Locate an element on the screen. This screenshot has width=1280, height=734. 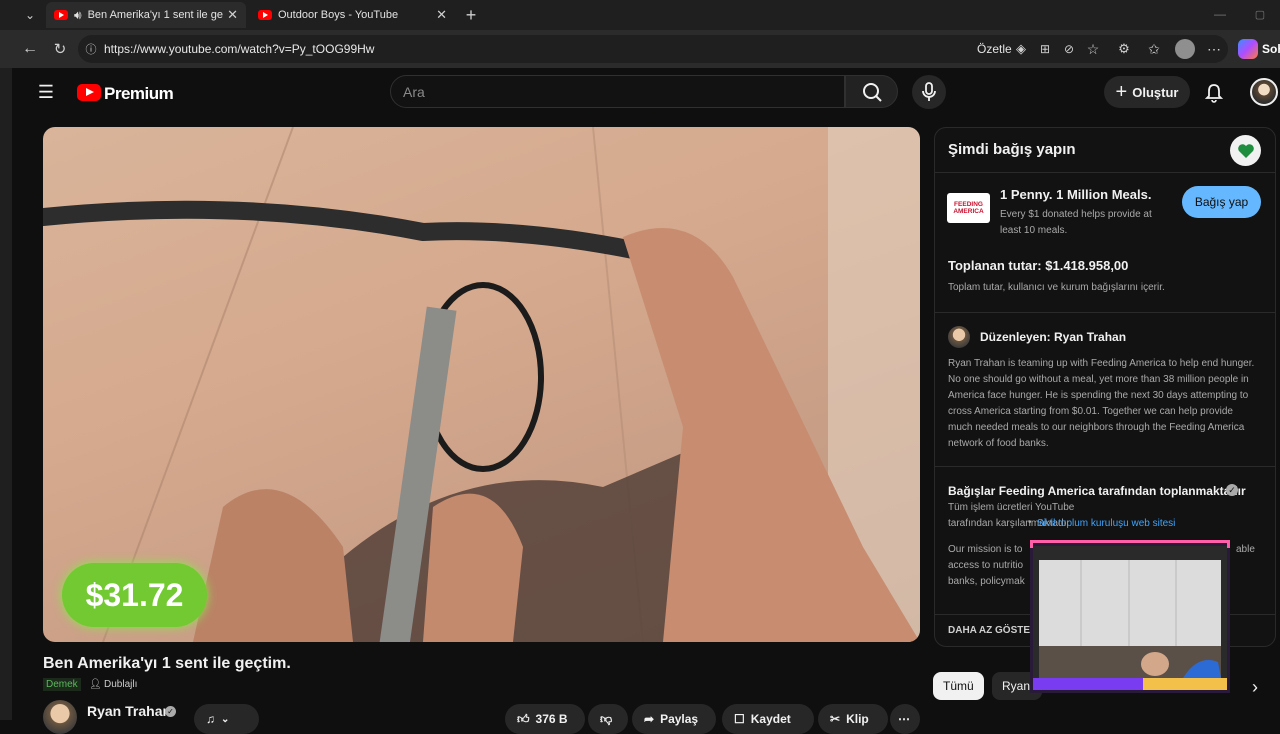
save-label: Kaydet is located at coordinates (770, 719).